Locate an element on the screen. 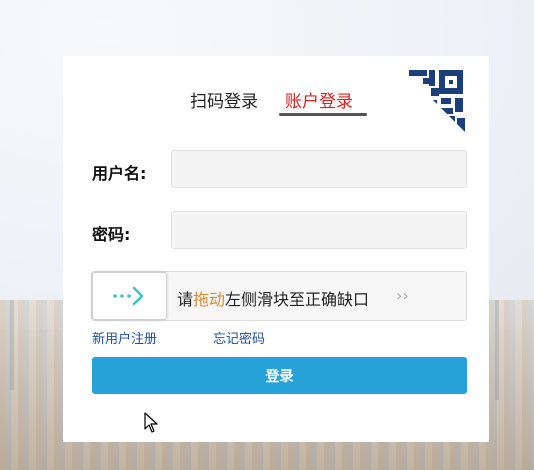  arrow-right-dots-icon is located at coordinates (127, 296).